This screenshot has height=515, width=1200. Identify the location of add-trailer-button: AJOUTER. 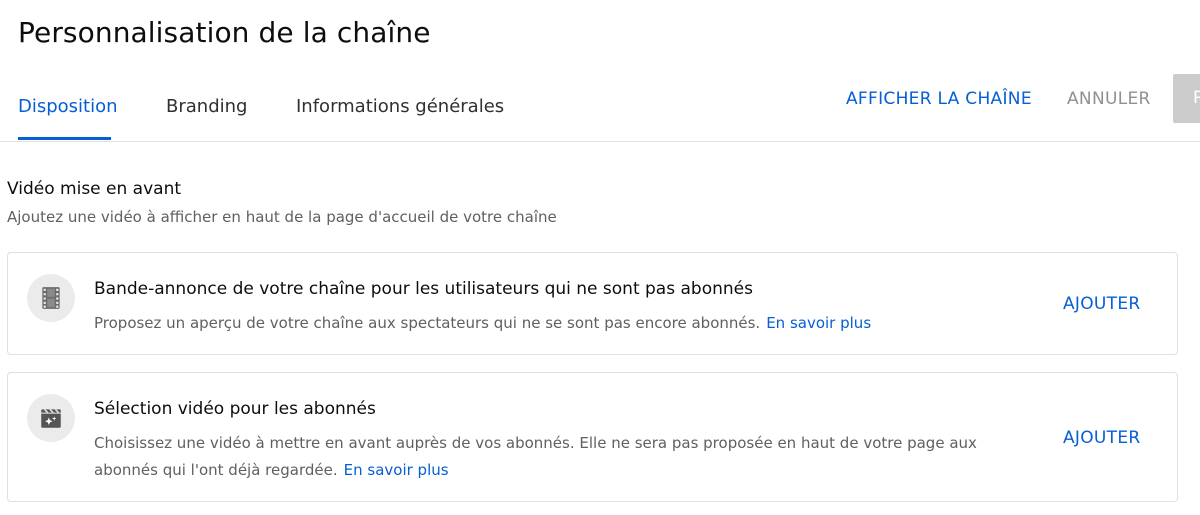
(1102, 304).